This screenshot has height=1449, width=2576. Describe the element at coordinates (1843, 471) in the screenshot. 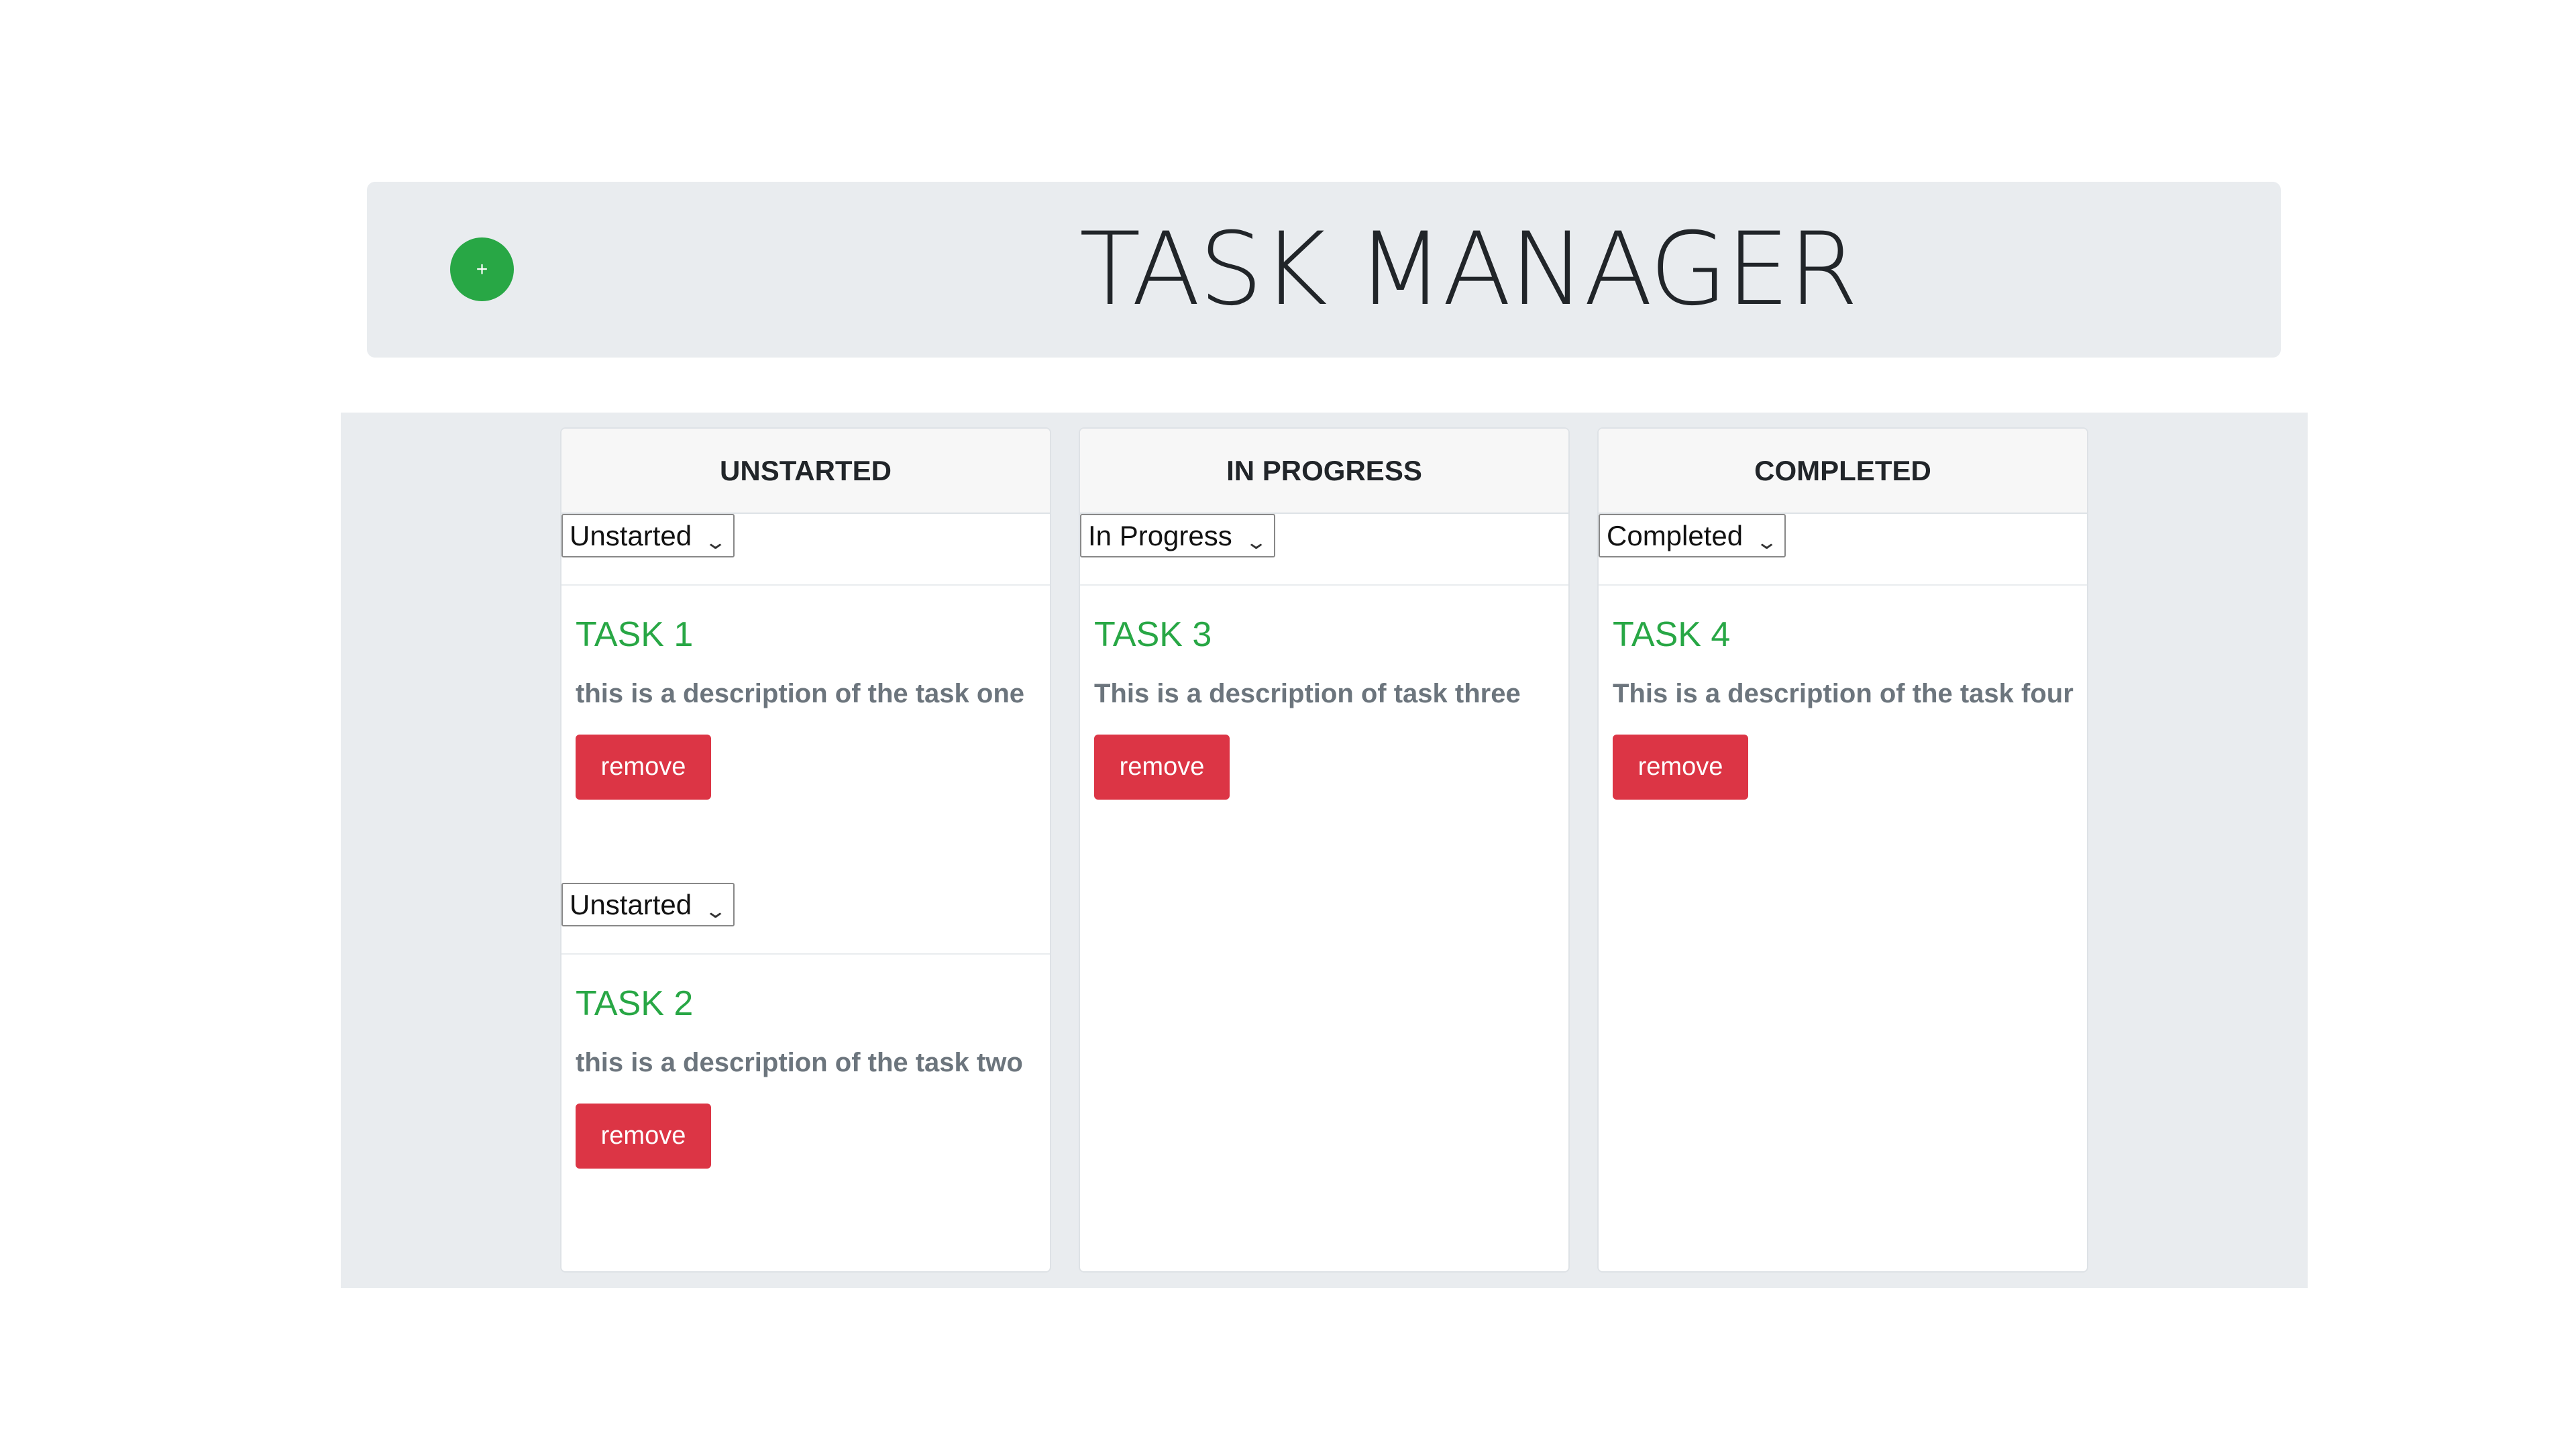

I see `column-header: COMPLETED` at that location.